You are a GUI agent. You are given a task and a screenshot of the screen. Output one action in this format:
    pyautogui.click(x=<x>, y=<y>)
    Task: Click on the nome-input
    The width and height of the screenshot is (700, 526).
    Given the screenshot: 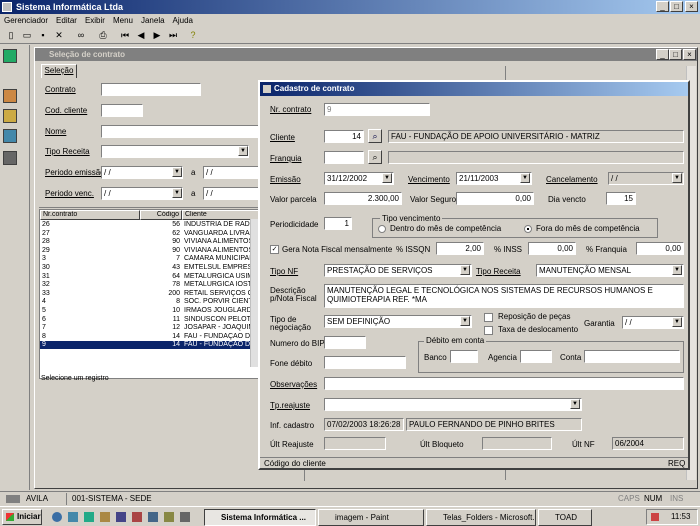 What is the action you would take?
    pyautogui.click(x=181, y=131)
    